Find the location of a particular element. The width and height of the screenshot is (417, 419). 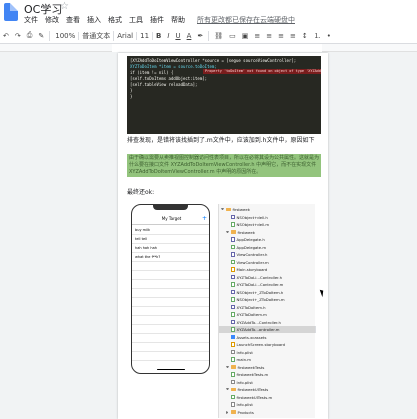

image-icon: ▣ is located at coordinates (245, 36).